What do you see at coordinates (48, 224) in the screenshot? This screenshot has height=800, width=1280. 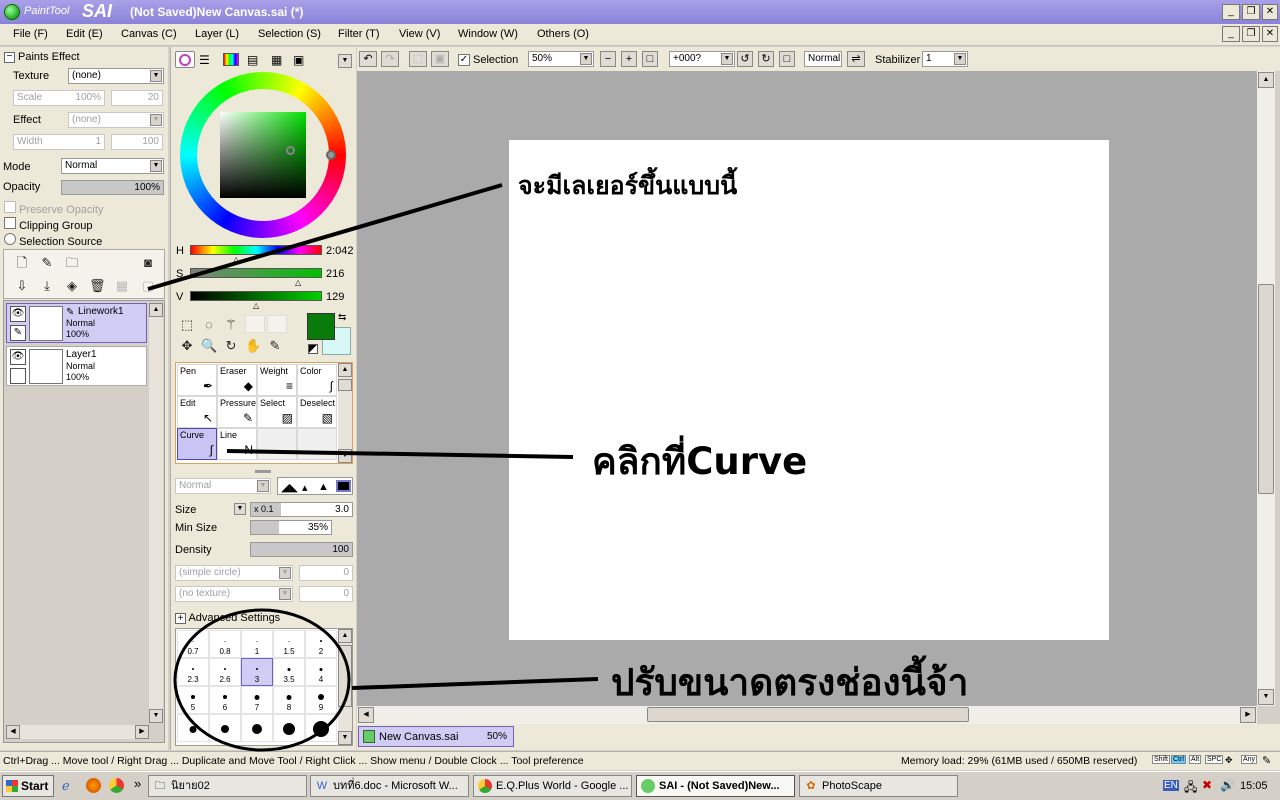 I see `clipping-group-checkbox: Clipping Group` at bounding box center [48, 224].